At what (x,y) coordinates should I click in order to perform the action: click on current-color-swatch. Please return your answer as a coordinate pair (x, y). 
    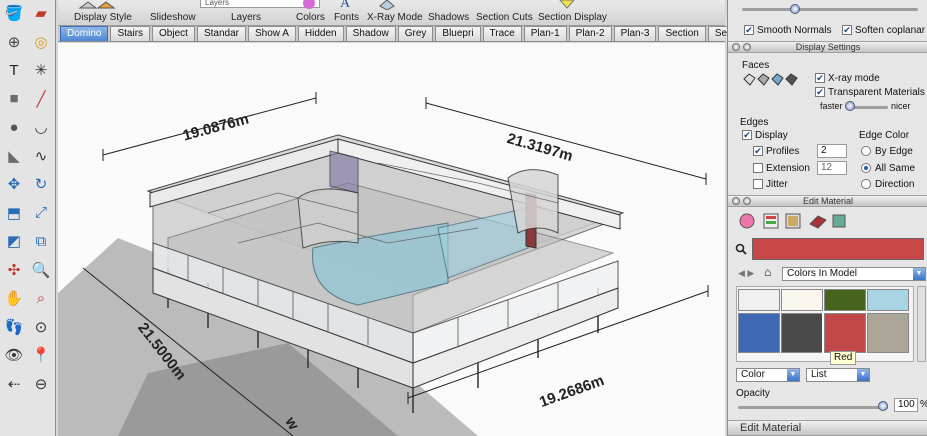
    Looking at the image, I should click on (838, 249).